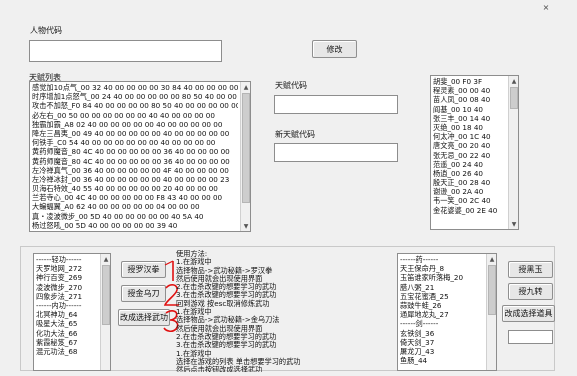 The height and width of the screenshot is (376, 577). I want to click on skill-list-item: 紫霞秘笈_67, so click(67, 342).